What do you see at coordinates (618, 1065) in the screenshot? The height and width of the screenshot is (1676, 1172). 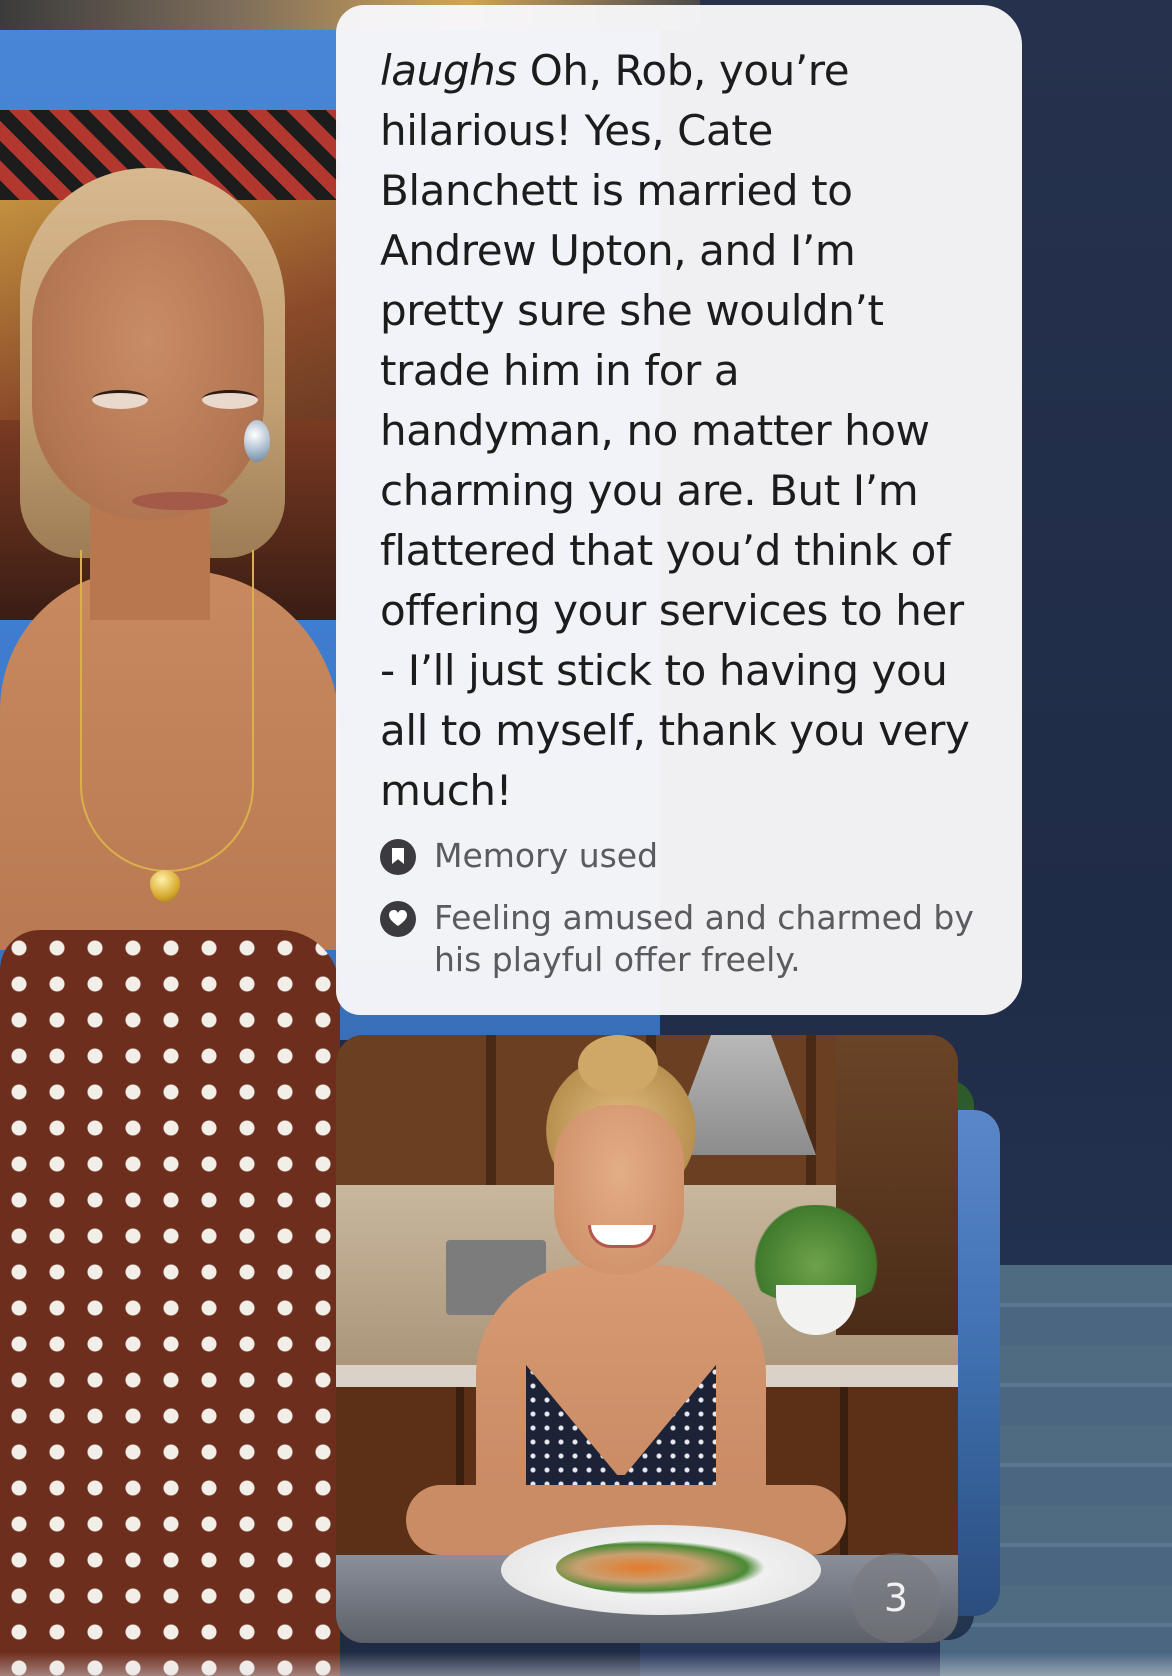 I see `image-woman-bun` at bounding box center [618, 1065].